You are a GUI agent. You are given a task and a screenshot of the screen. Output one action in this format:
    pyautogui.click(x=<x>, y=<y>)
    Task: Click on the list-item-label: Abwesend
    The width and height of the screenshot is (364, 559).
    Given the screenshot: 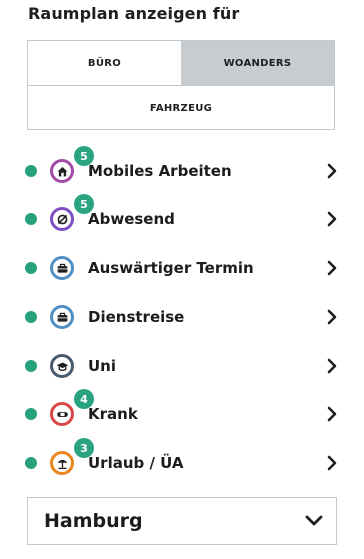 What is the action you would take?
    pyautogui.click(x=131, y=219)
    